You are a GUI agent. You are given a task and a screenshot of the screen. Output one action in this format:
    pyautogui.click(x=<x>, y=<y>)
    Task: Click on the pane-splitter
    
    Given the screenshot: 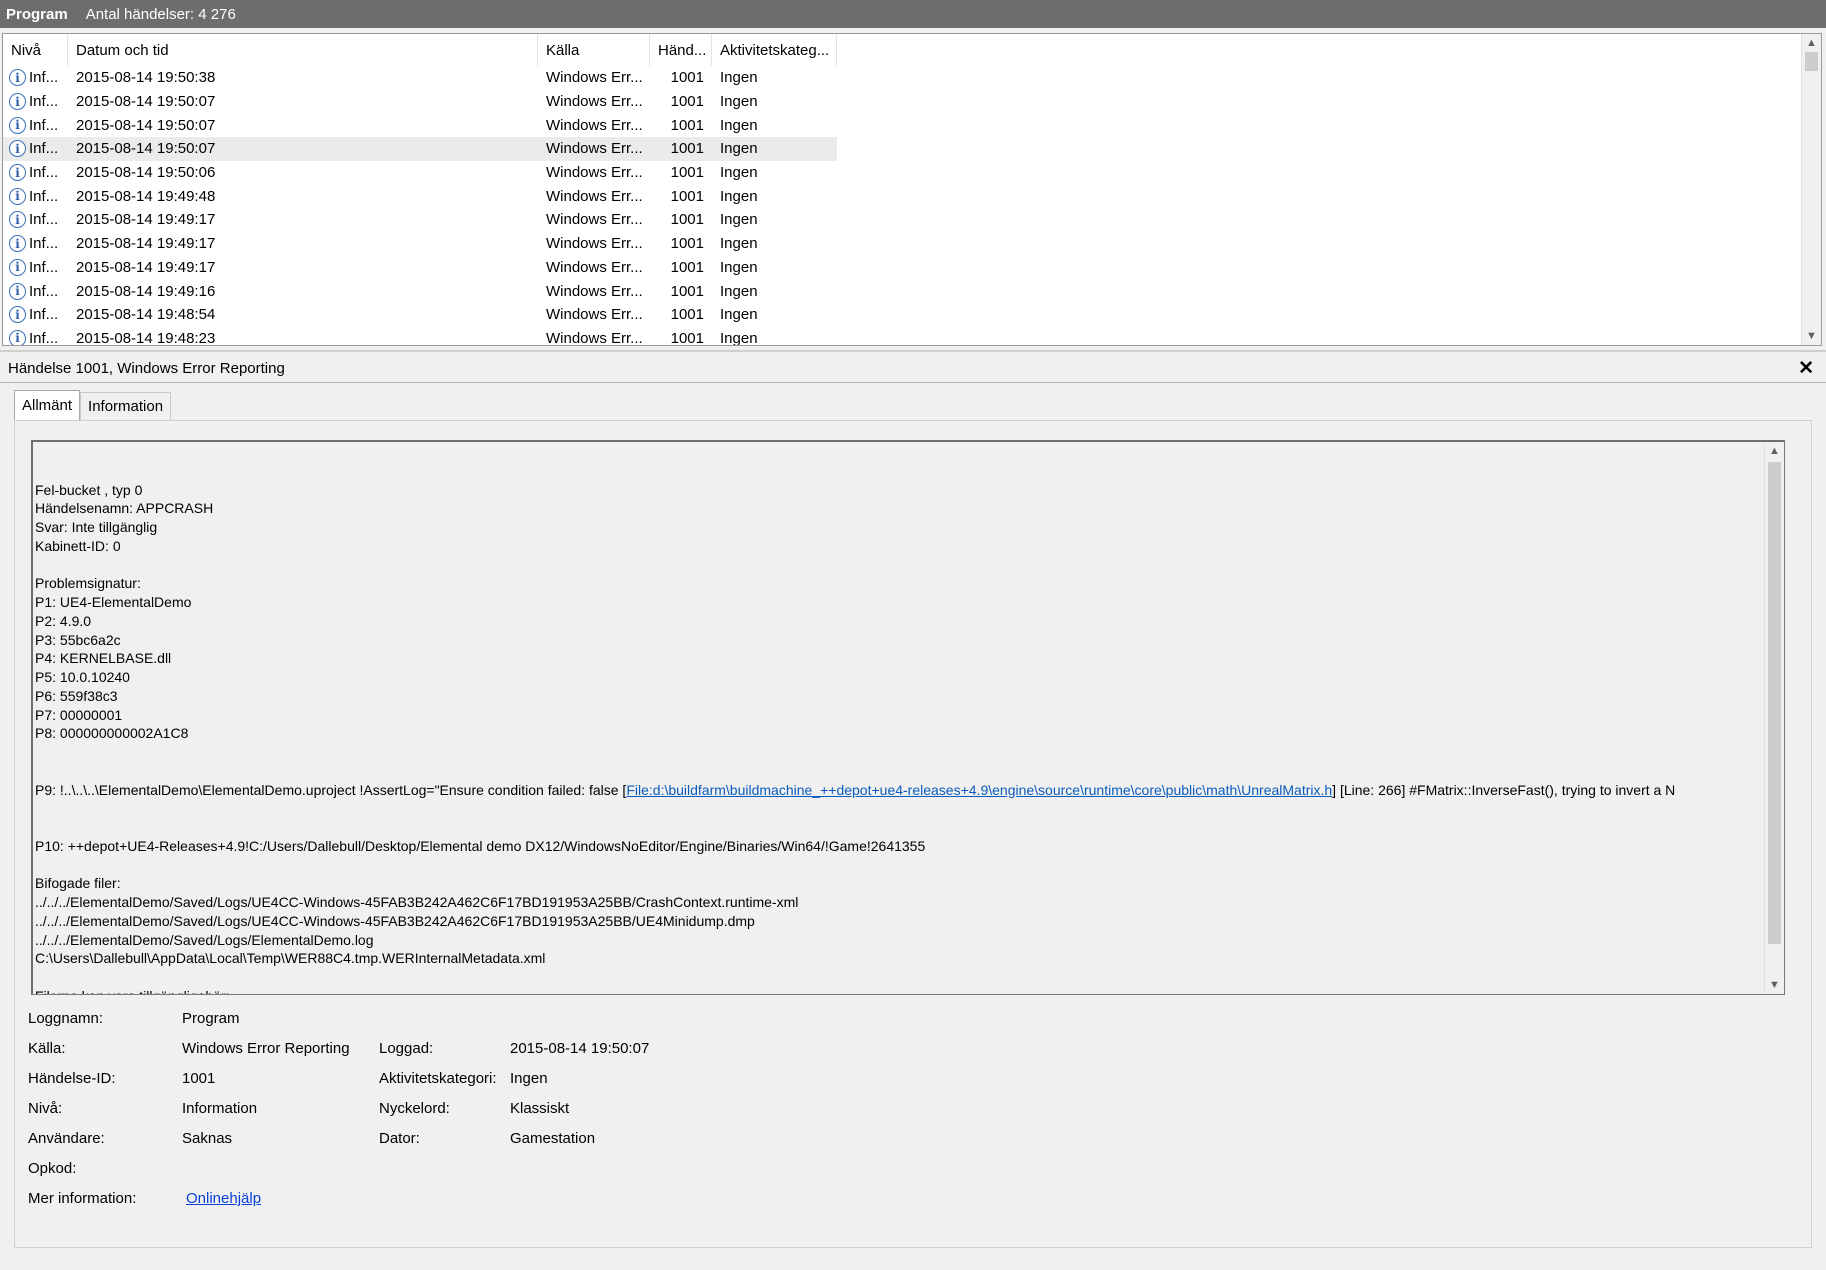 What is the action you would take?
    pyautogui.click(x=913, y=351)
    